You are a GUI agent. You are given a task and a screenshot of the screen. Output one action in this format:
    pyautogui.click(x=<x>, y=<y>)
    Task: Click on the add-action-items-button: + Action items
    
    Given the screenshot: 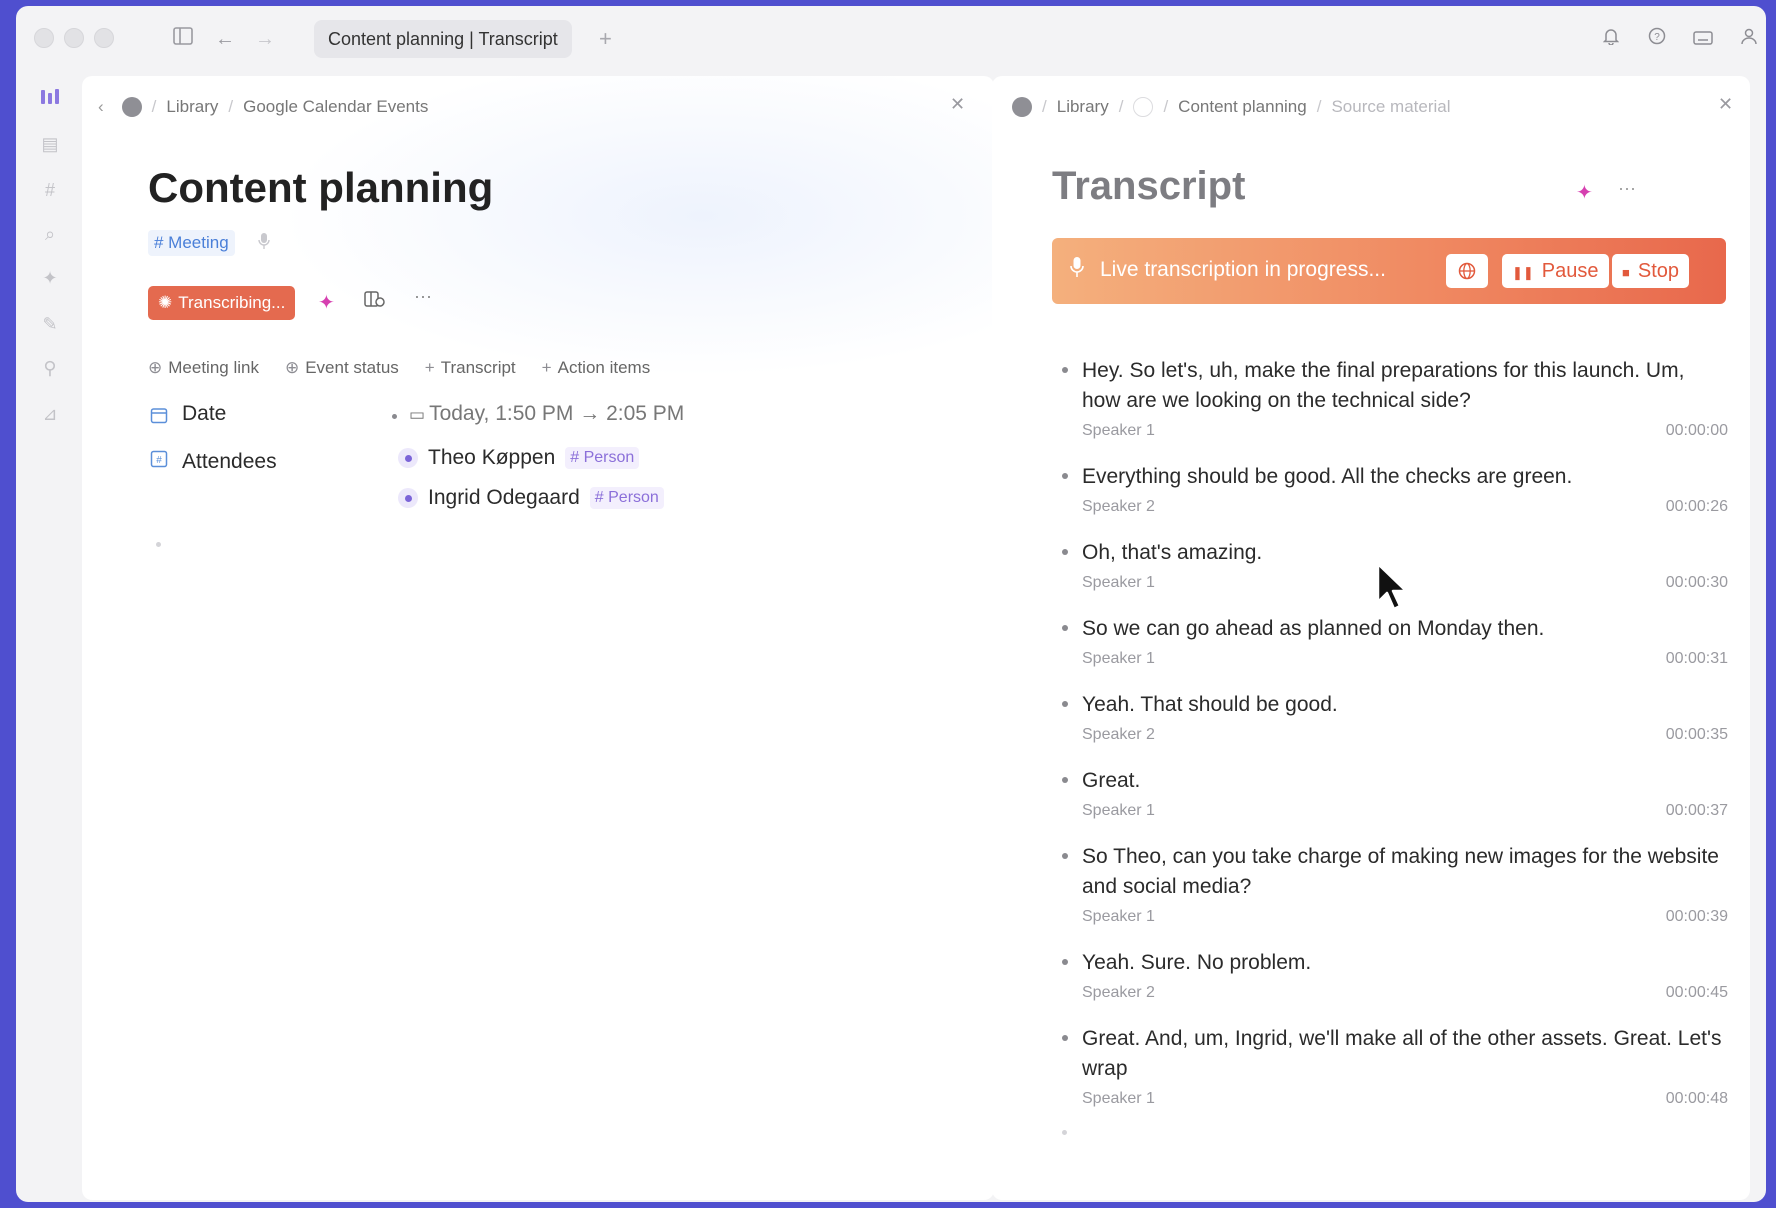 What is the action you would take?
    pyautogui.click(x=596, y=368)
    